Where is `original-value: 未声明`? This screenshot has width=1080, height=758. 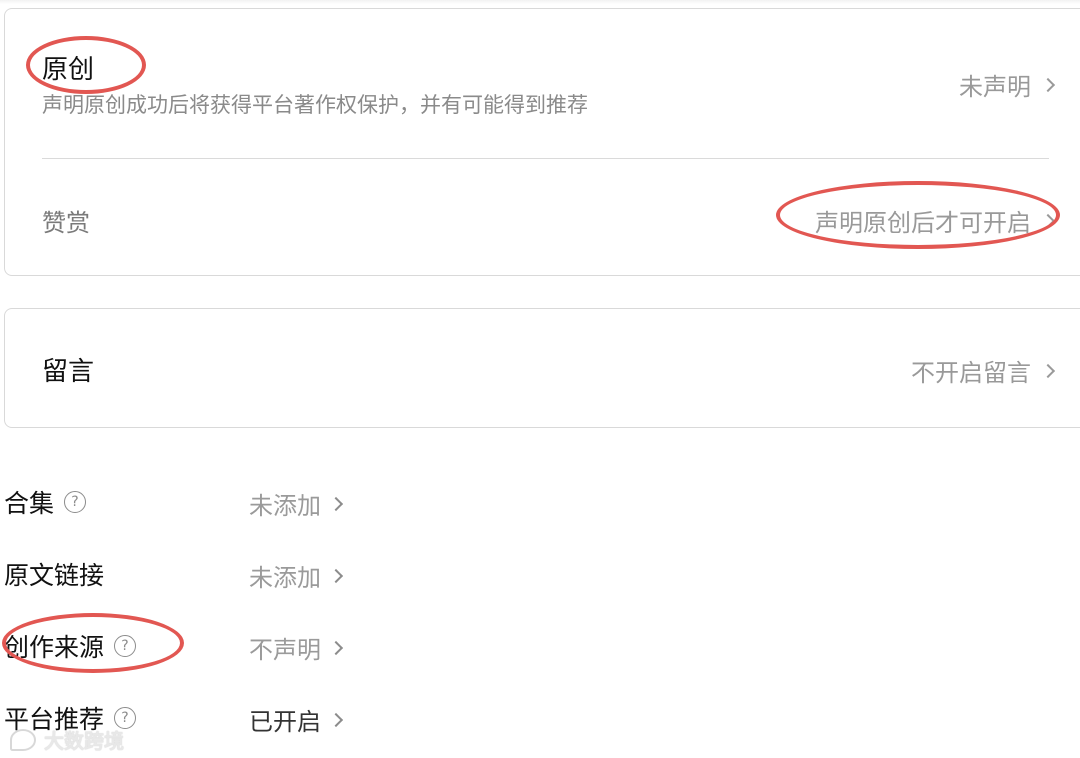
original-value: 未声明 is located at coordinates (1008, 84).